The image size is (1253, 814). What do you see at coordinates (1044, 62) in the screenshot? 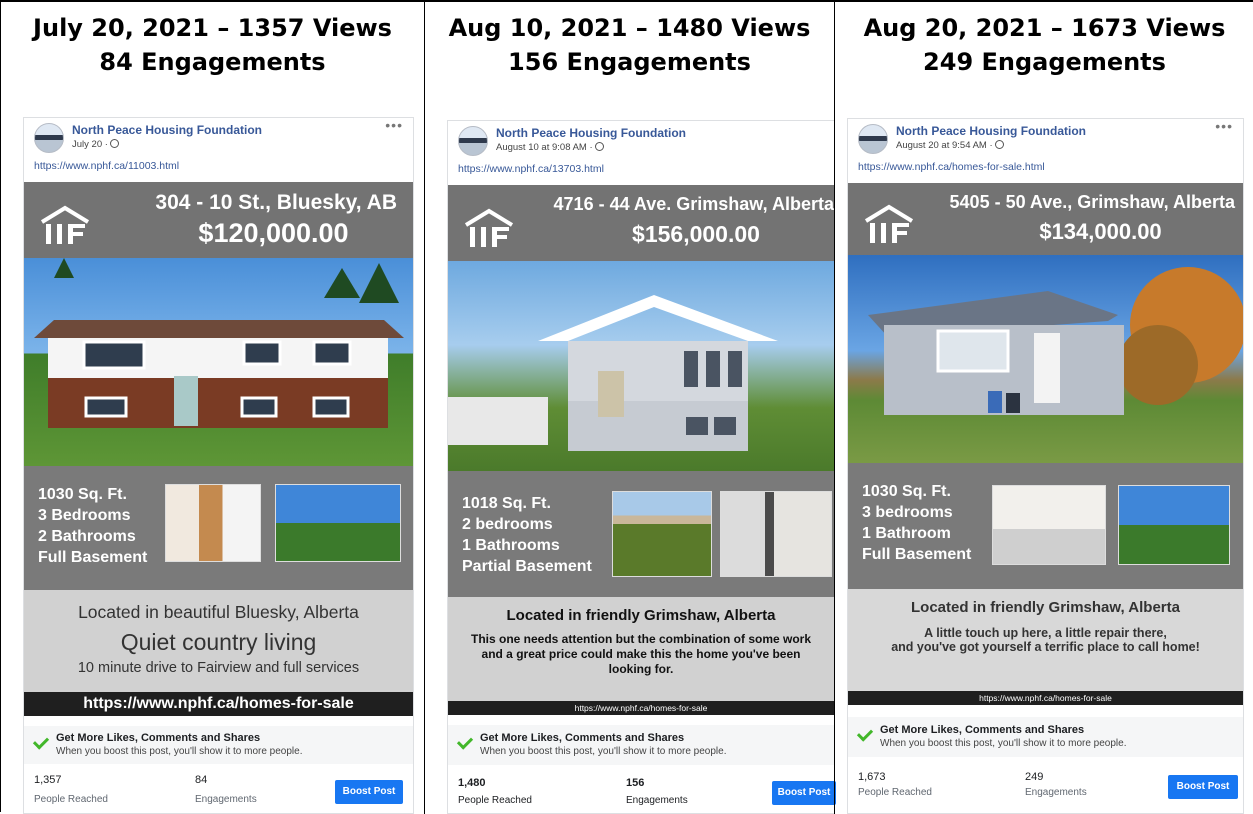
I see `header-engagements: 249 Engagements` at bounding box center [1044, 62].